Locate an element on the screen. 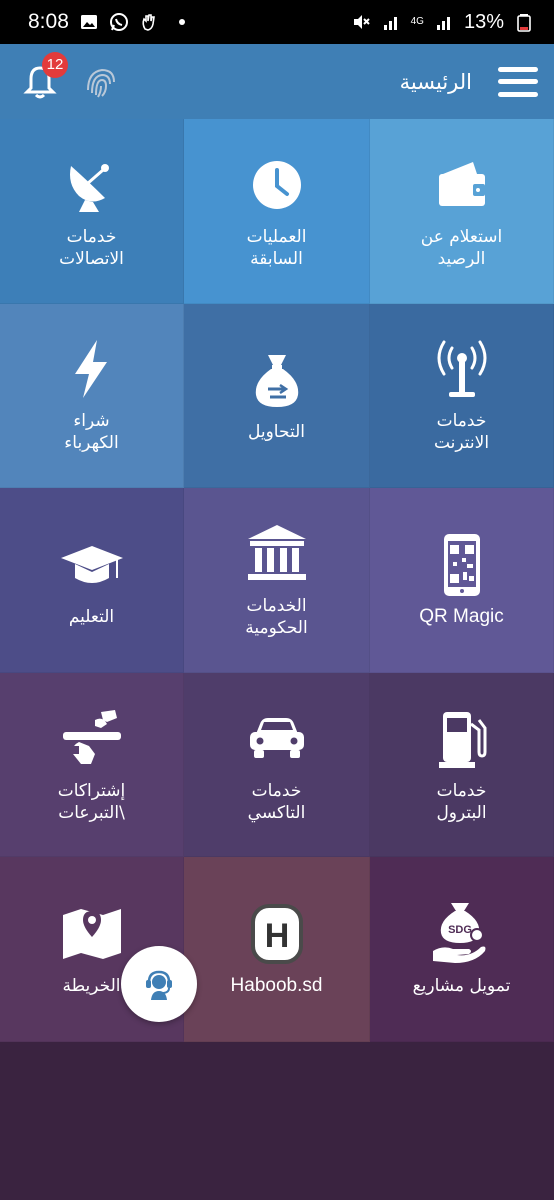 The height and width of the screenshot is (1200, 554). status-time: 8:08 is located at coordinates (48, 21).